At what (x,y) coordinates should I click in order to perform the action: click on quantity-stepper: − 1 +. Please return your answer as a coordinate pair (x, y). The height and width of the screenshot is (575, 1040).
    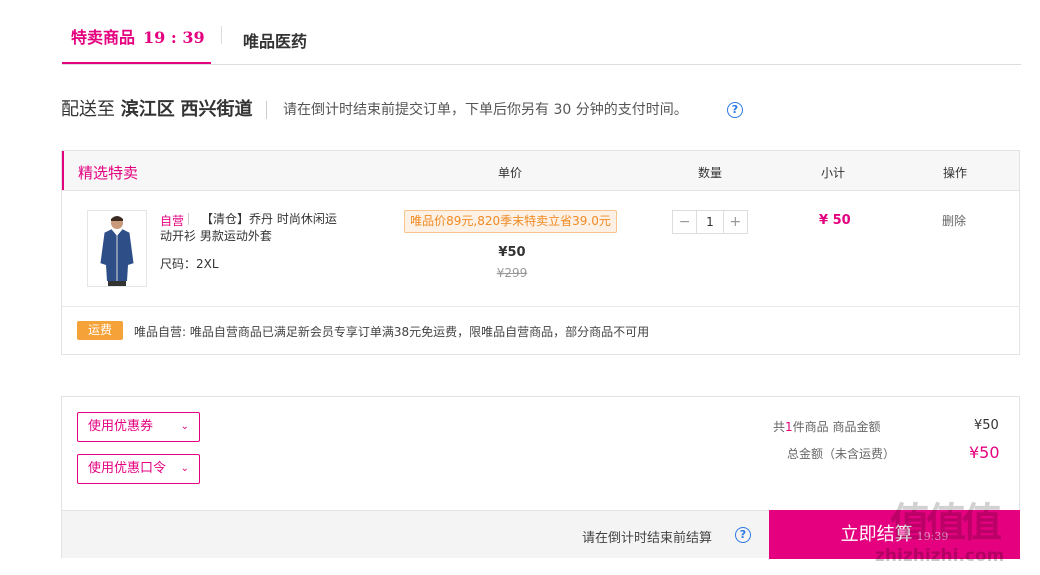
    Looking at the image, I should click on (710, 222).